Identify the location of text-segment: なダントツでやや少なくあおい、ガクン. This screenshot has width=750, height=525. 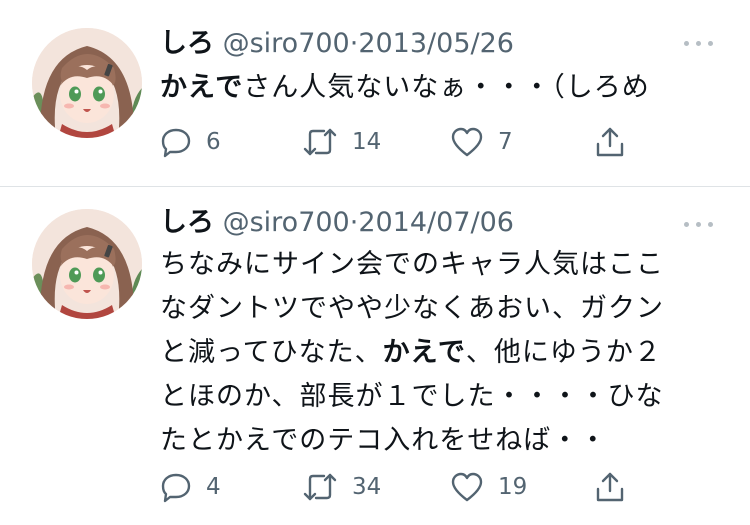
(412, 308).